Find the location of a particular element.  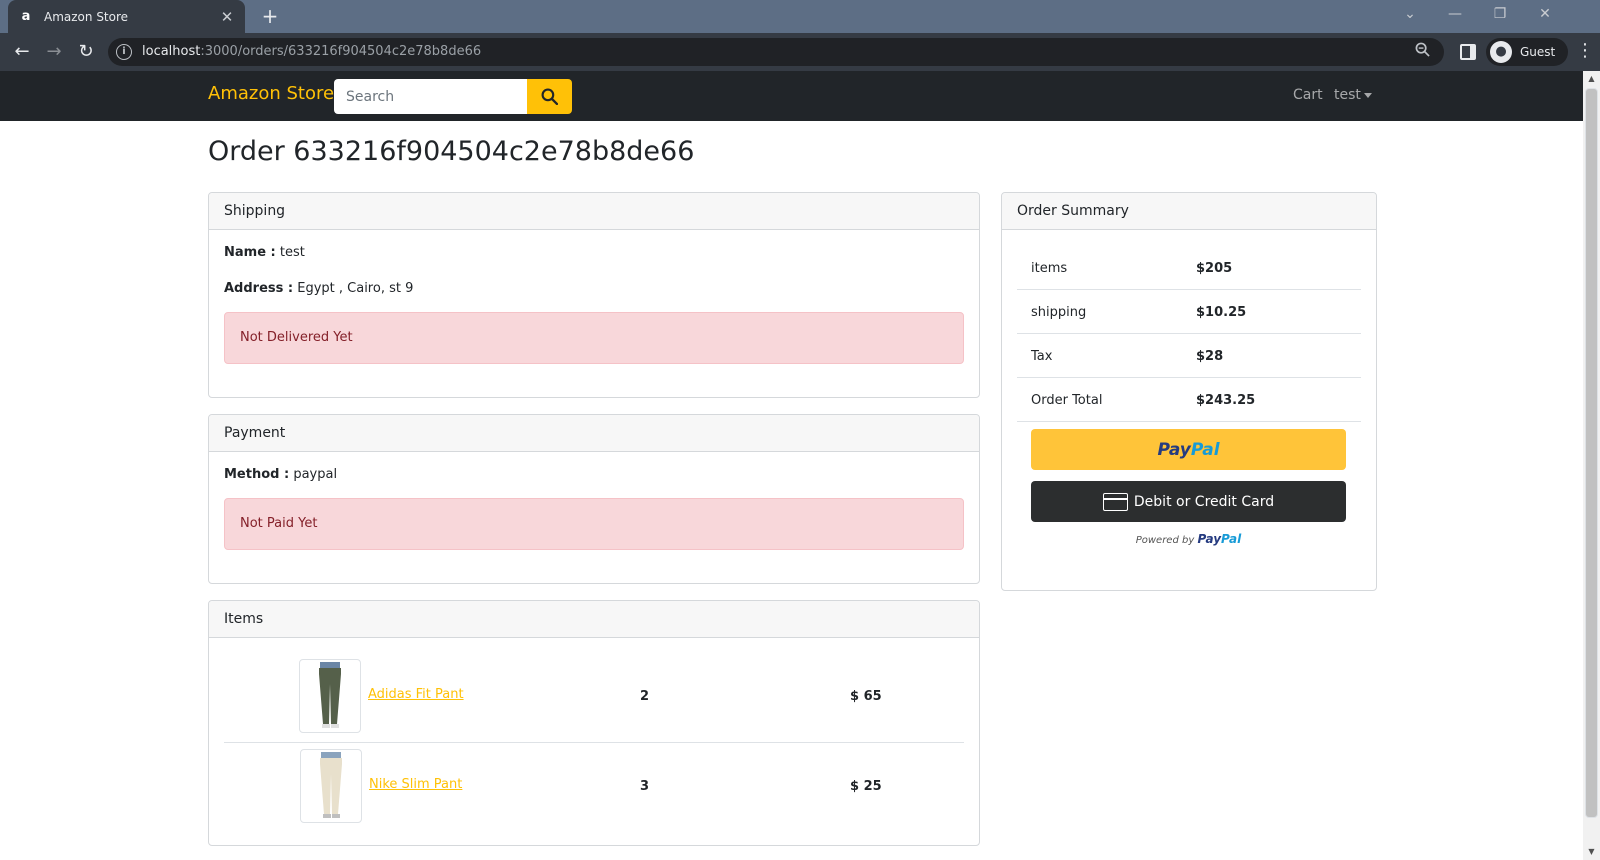

payment-method: Method : paypal is located at coordinates (281, 474).